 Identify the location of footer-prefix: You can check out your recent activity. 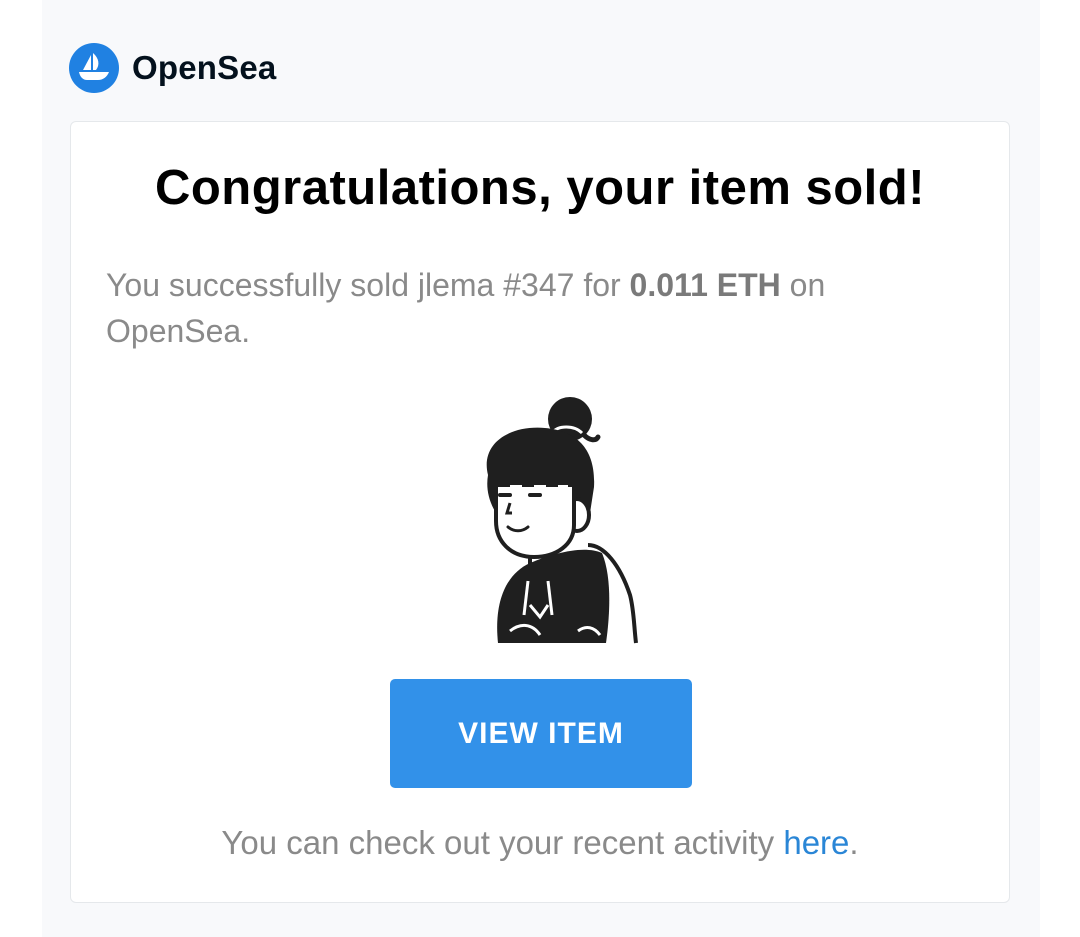
(502, 842).